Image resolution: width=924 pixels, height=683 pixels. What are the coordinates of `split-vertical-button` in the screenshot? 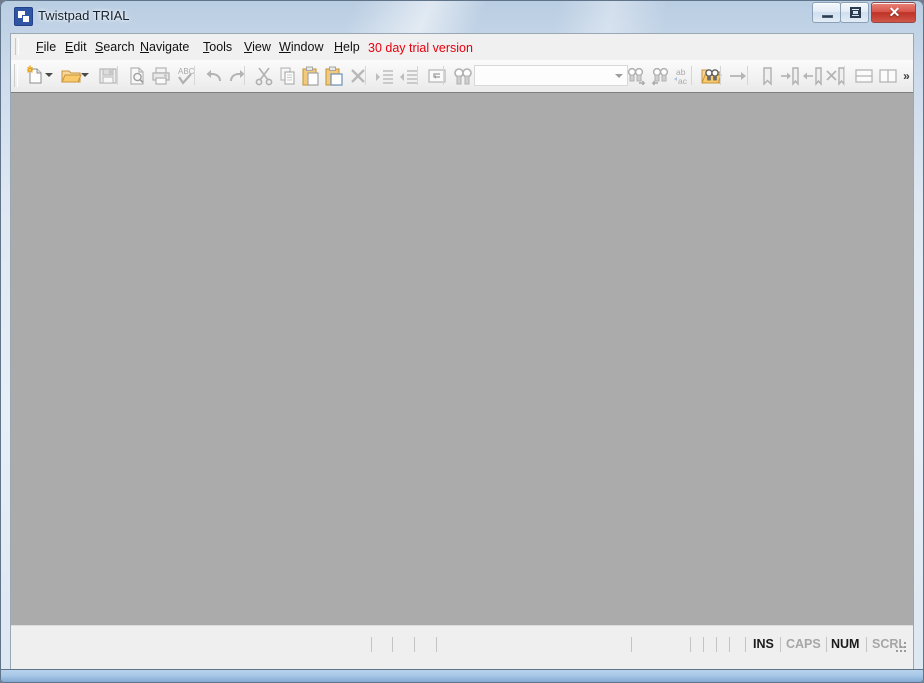 It's located at (888, 76).